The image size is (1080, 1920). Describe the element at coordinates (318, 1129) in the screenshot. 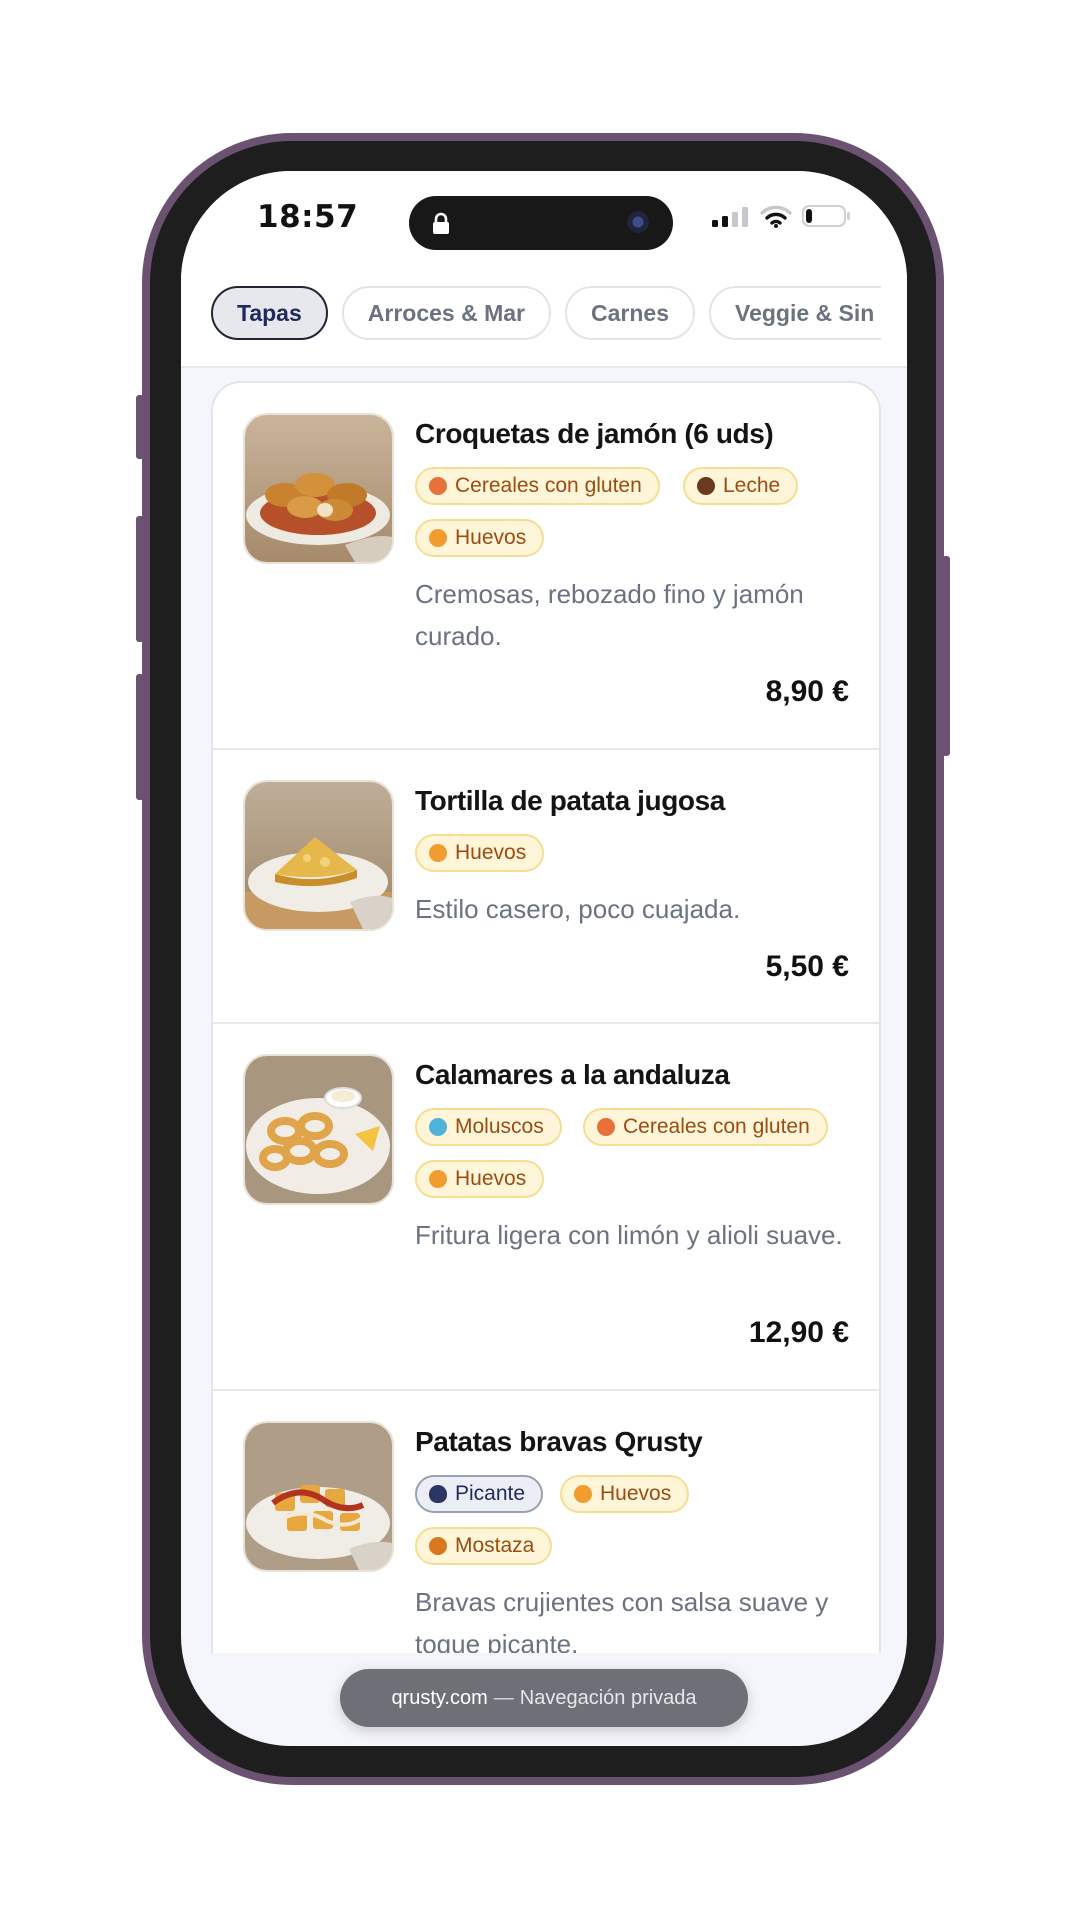

I see `dish-photo-calamares` at that location.